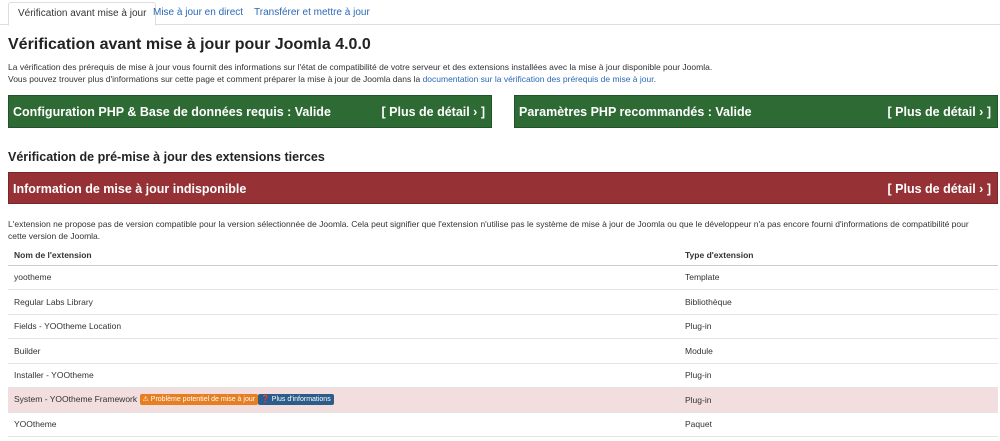 The image size is (1000, 441). I want to click on extension-name: Installer - YOOtheme, so click(343, 375).